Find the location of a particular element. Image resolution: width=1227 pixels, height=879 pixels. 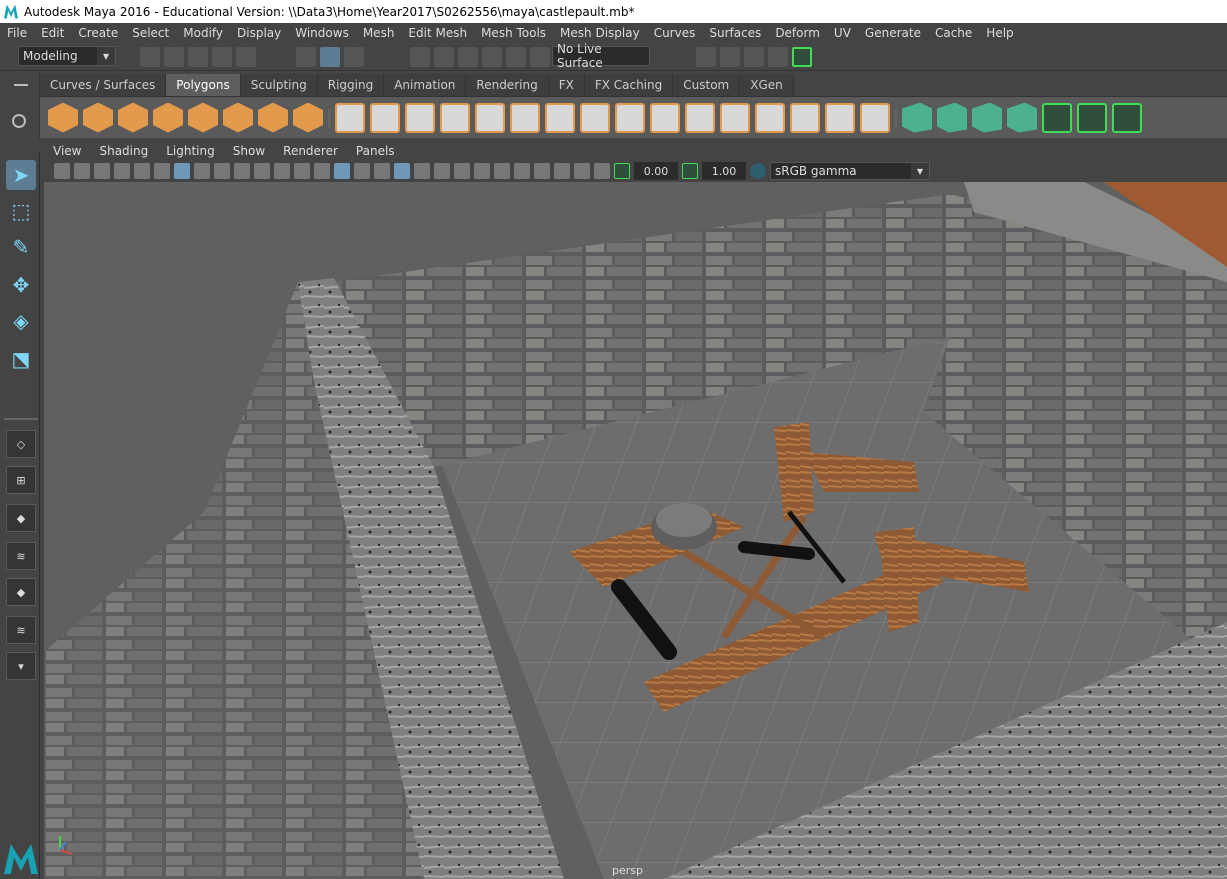

single-perspective-layout-icon: ◇ is located at coordinates (21, 444).